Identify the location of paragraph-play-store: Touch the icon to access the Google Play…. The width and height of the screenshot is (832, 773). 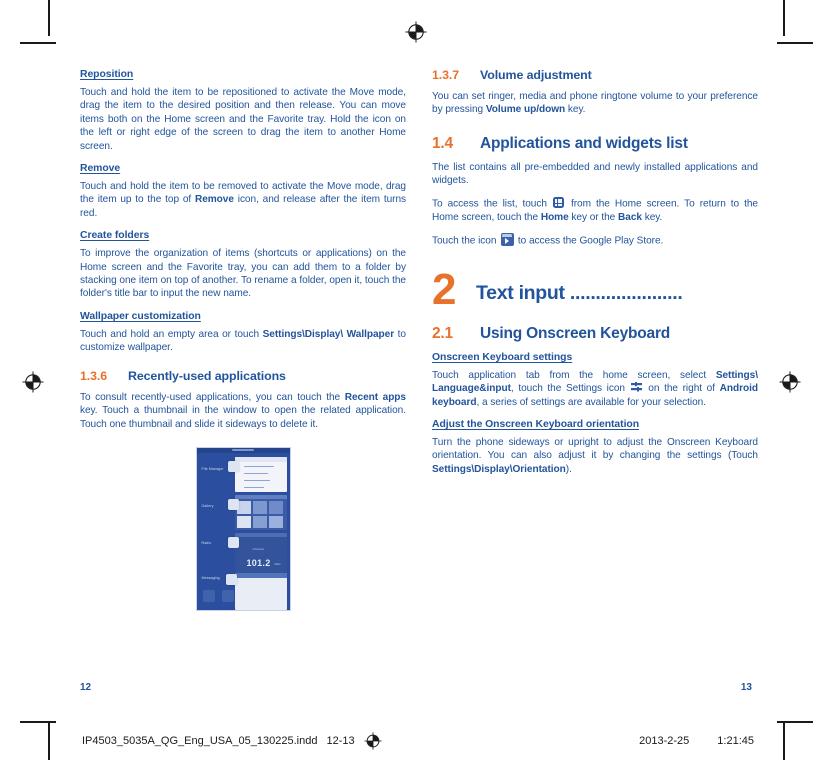
(595, 240).